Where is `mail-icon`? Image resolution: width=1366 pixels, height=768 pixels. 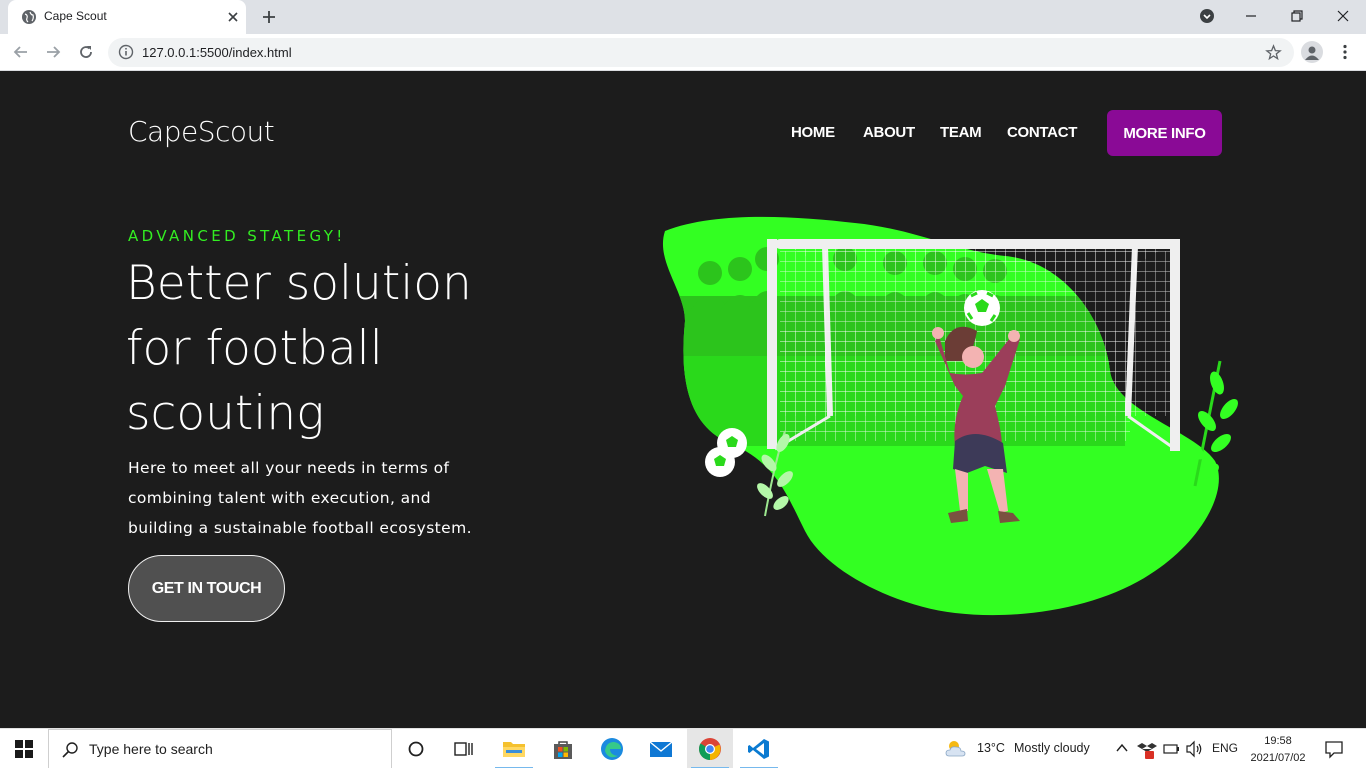 mail-icon is located at coordinates (661, 749).